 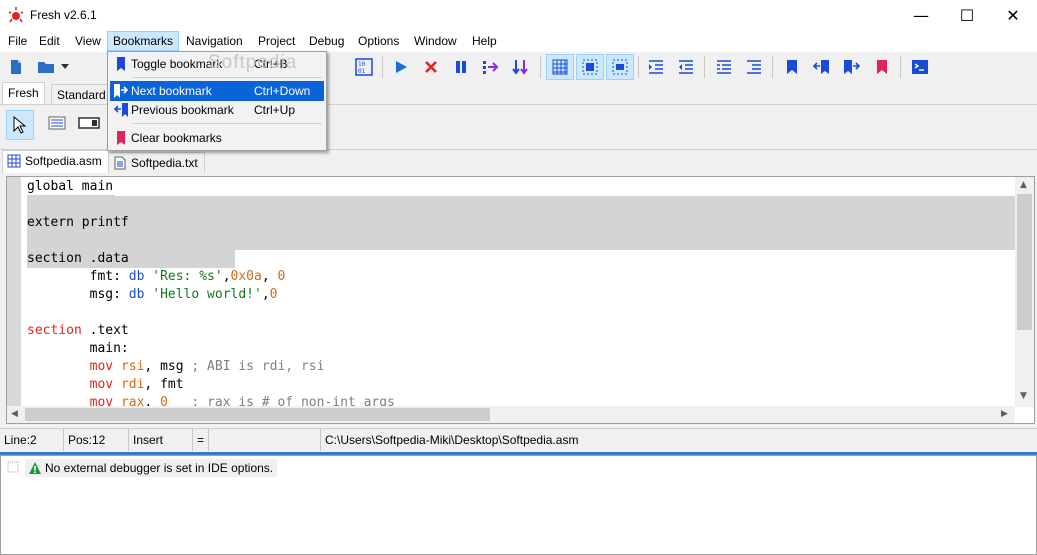 What do you see at coordinates (217, 64) in the screenshot?
I see `menu-item-toggle-bookmark: Toggle bookmark Ctrl+B` at bounding box center [217, 64].